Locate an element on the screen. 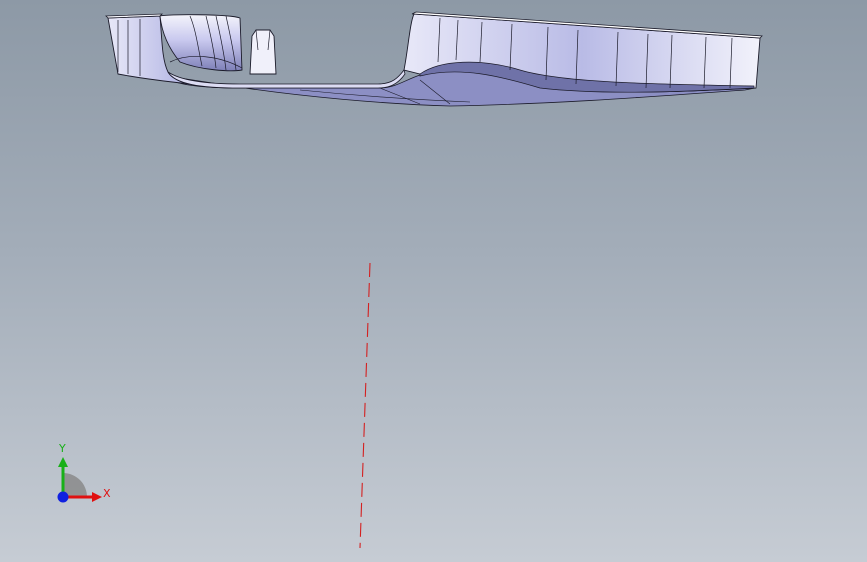 Image resolution: width=867 pixels, height=562 pixels. x-axis-label: X is located at coordinates (107, 493).